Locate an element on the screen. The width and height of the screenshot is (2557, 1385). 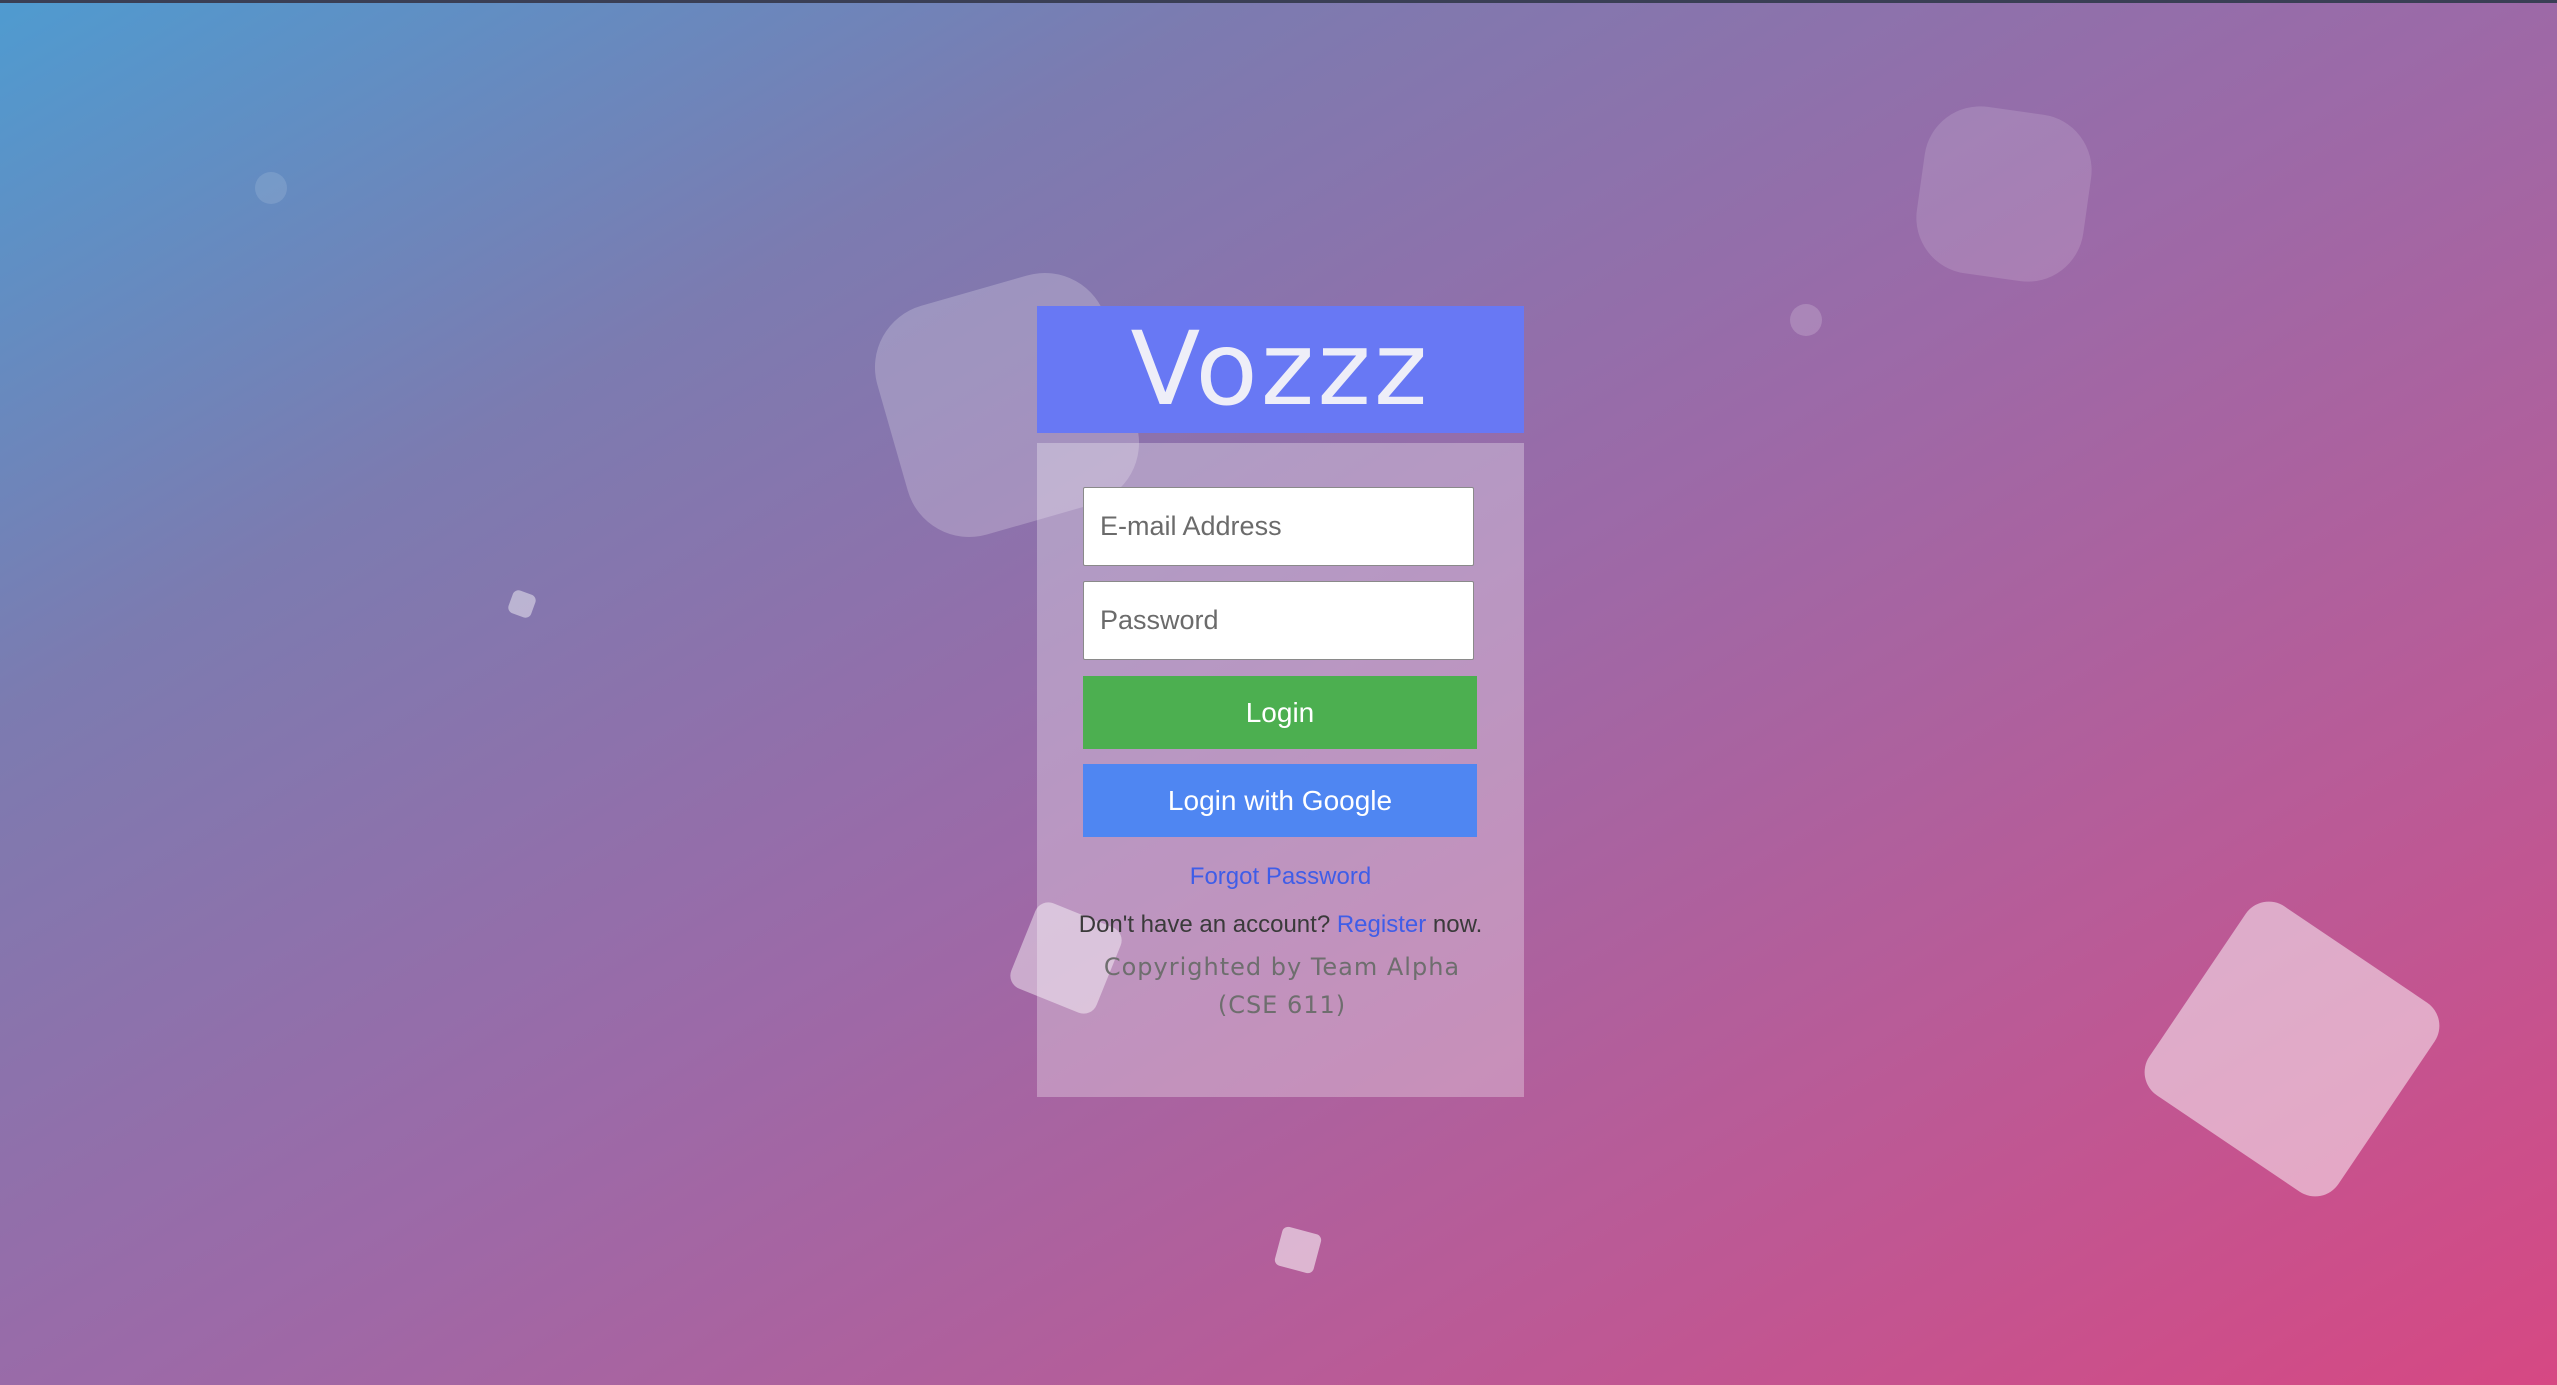
top-border-line is located at coordinates (1278, 1).